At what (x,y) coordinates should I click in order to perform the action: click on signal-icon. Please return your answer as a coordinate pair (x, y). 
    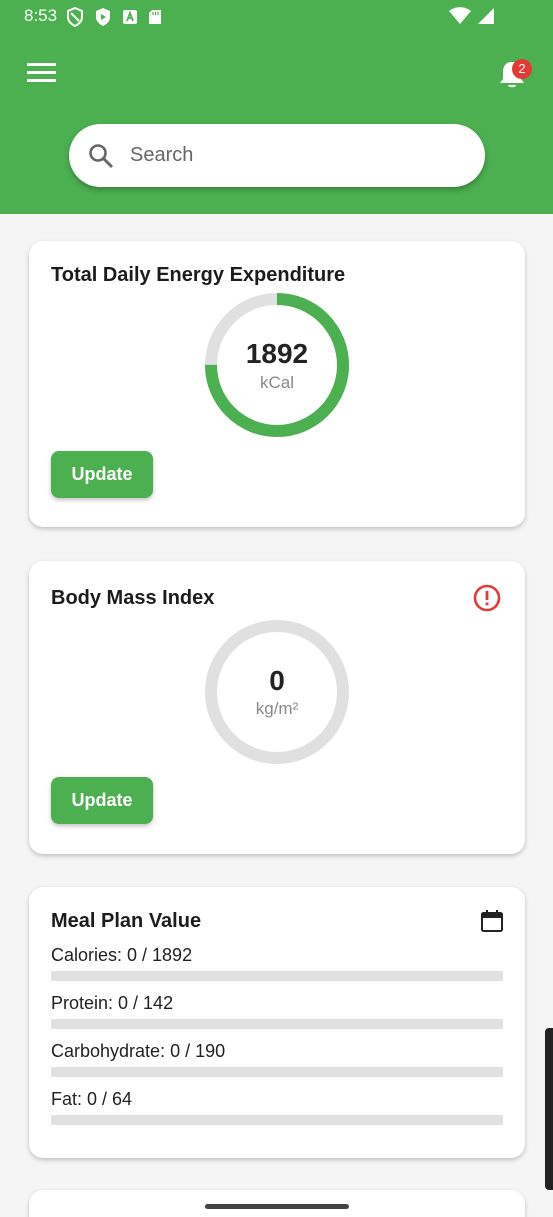
    Looking at the image, I should click on (486, 16).